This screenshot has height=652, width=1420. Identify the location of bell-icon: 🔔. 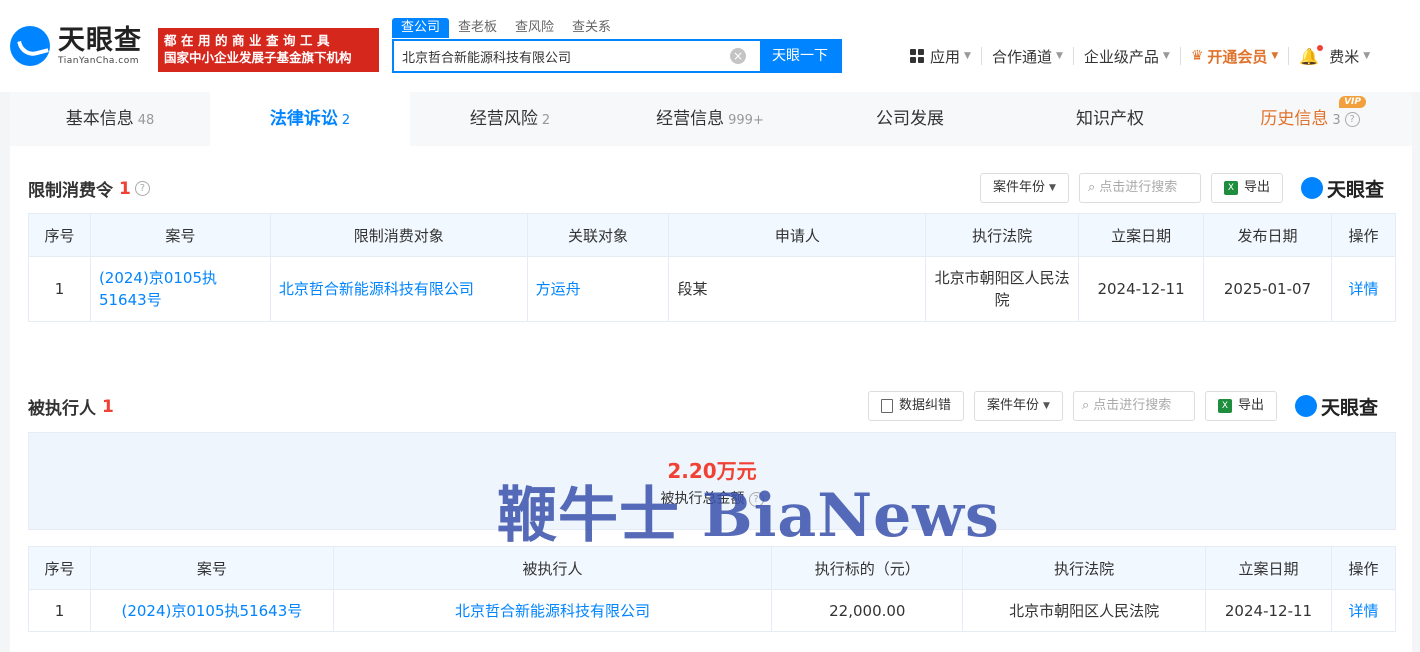
(1311, 55).